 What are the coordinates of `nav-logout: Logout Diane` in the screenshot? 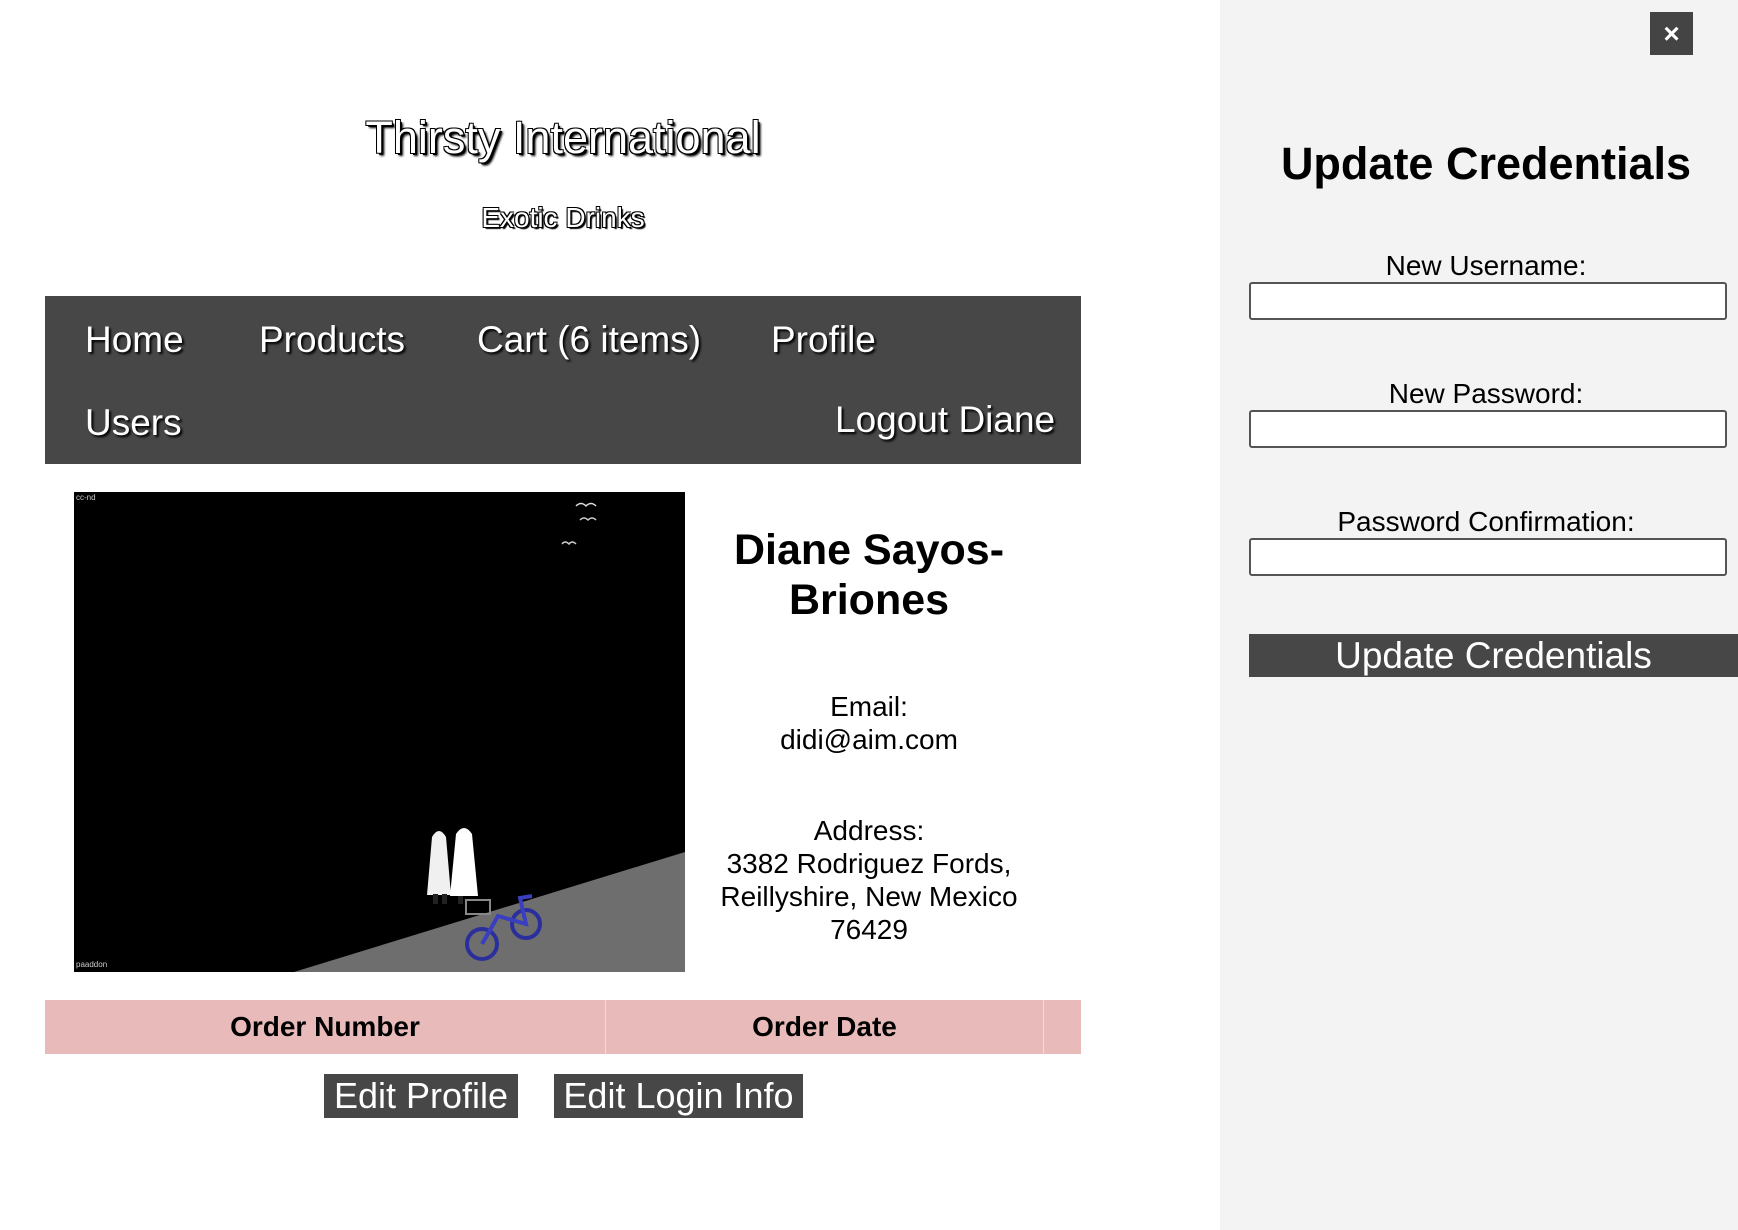 It's located at (945, 420).